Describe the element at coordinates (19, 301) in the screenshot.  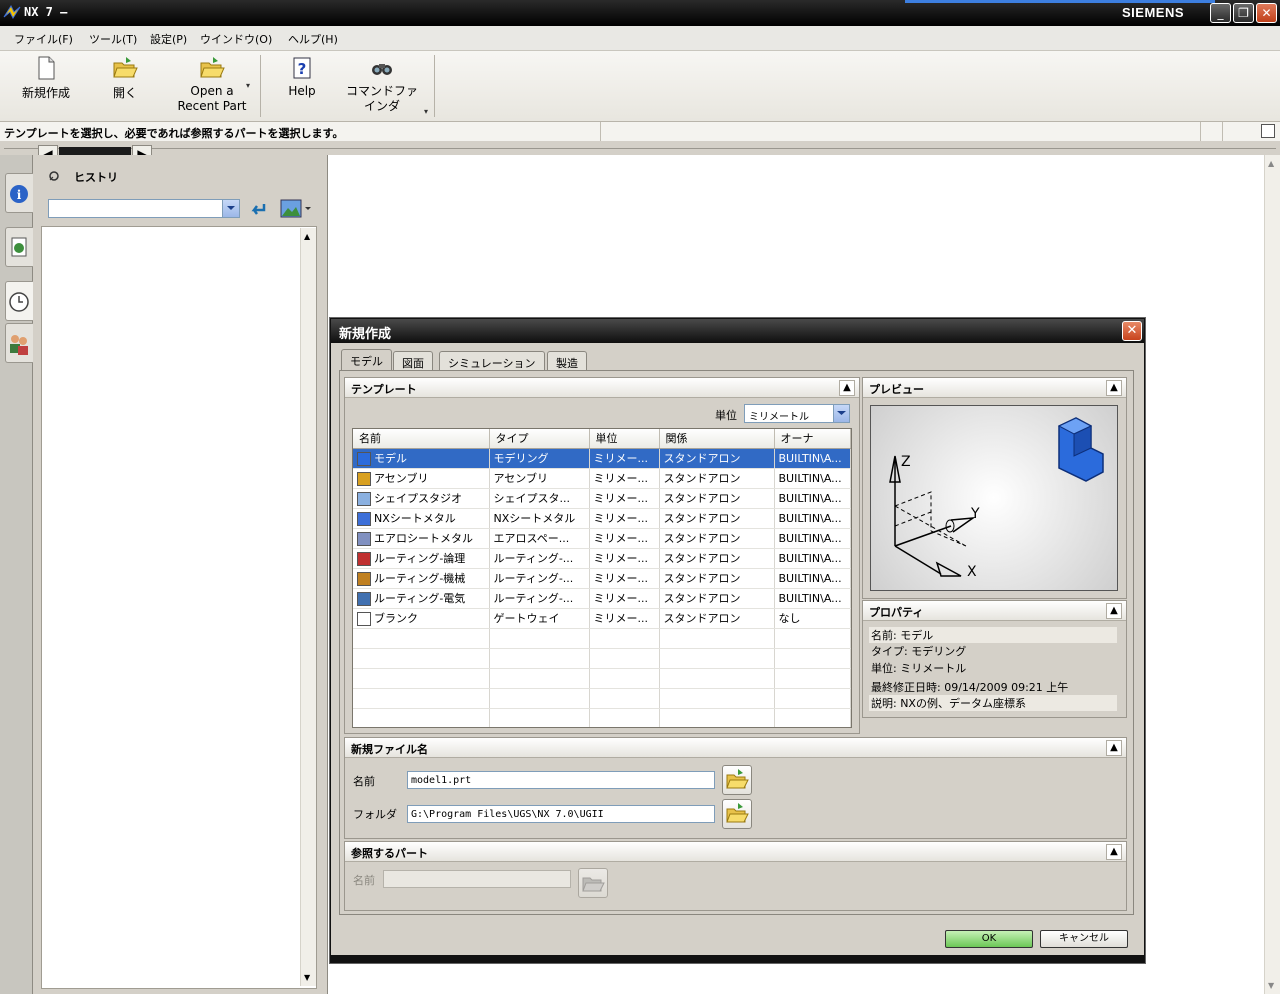
I see `resource-history-button` at that location.